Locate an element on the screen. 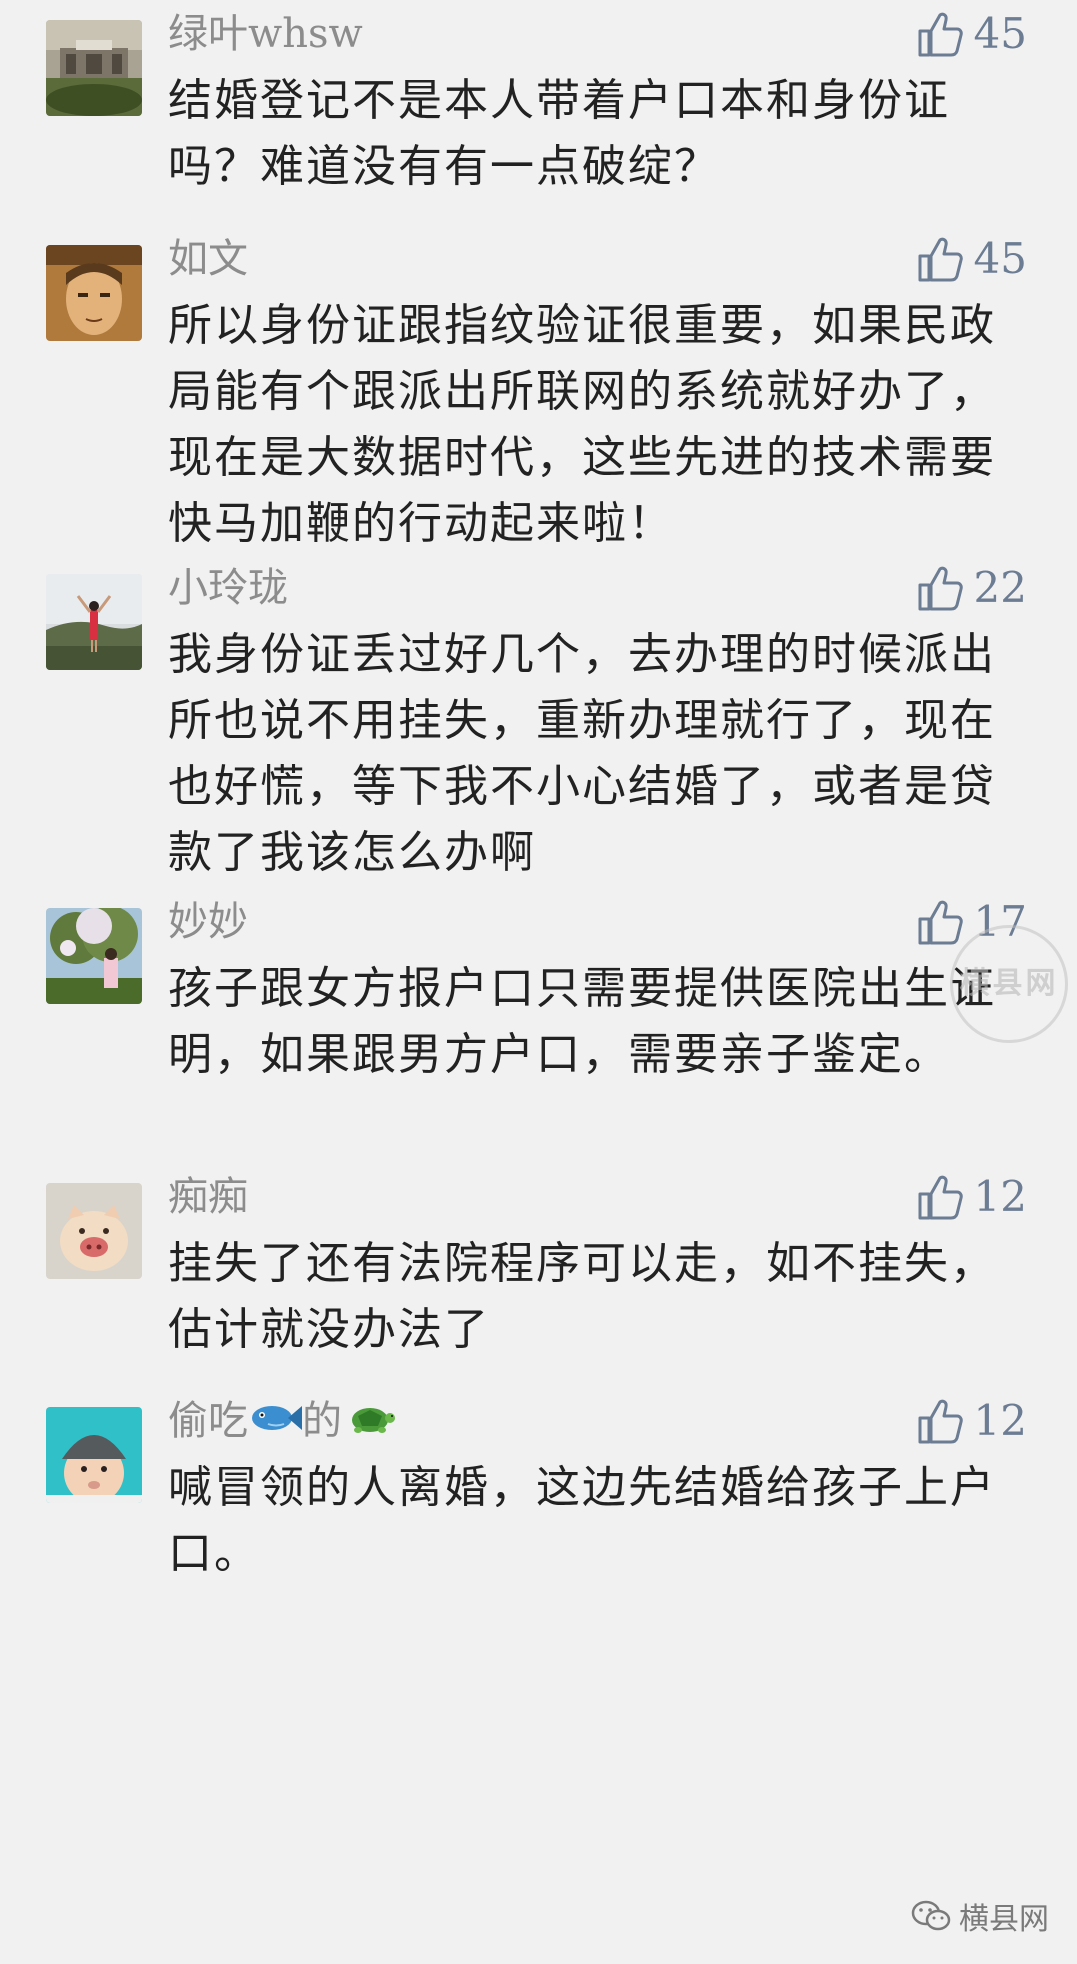 The height and width of the screenshot is (1964, 1077). nickname: 偷吃 的 is located at coordinates (282, 1423).